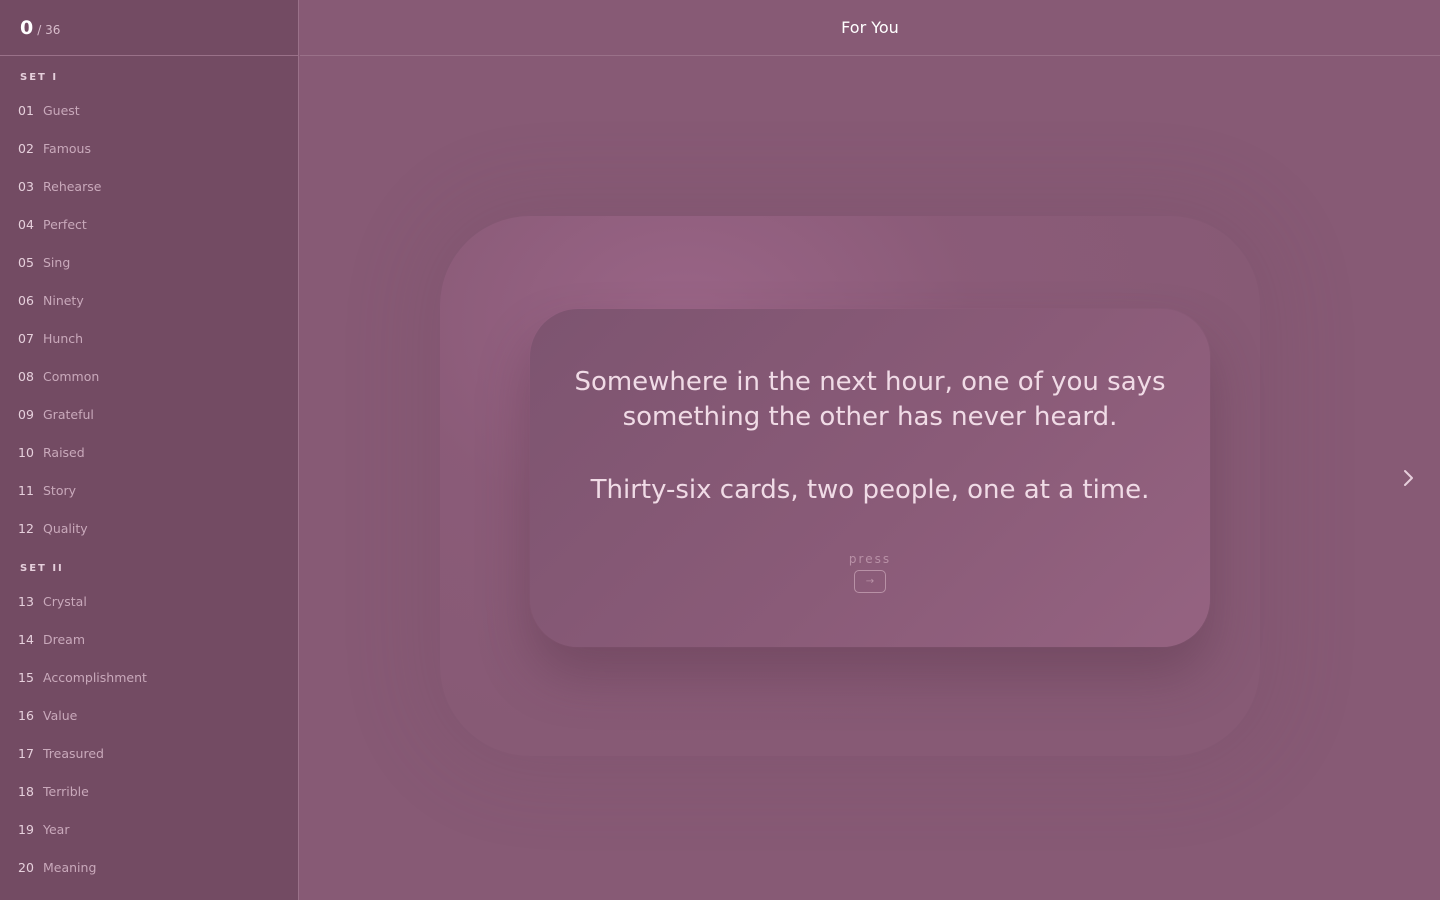 This screenshot has height=900, width=1440. Describe the element at coordinates (26, 753) in the screenshot. I see `item-number: 17` at that location.